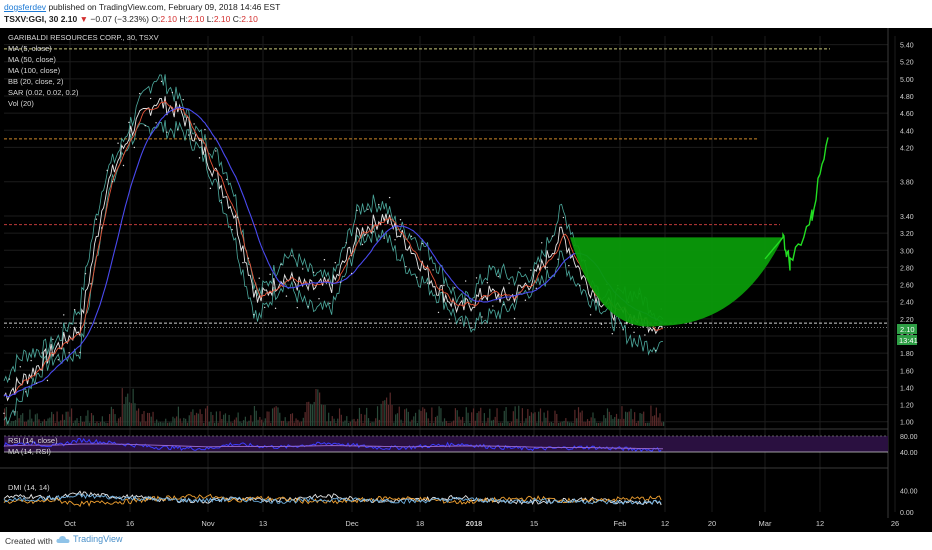 The width and height of the screenshot is (932, 550). I want to click on legend-dmi: DMI (14, 14), so click(29, 487).